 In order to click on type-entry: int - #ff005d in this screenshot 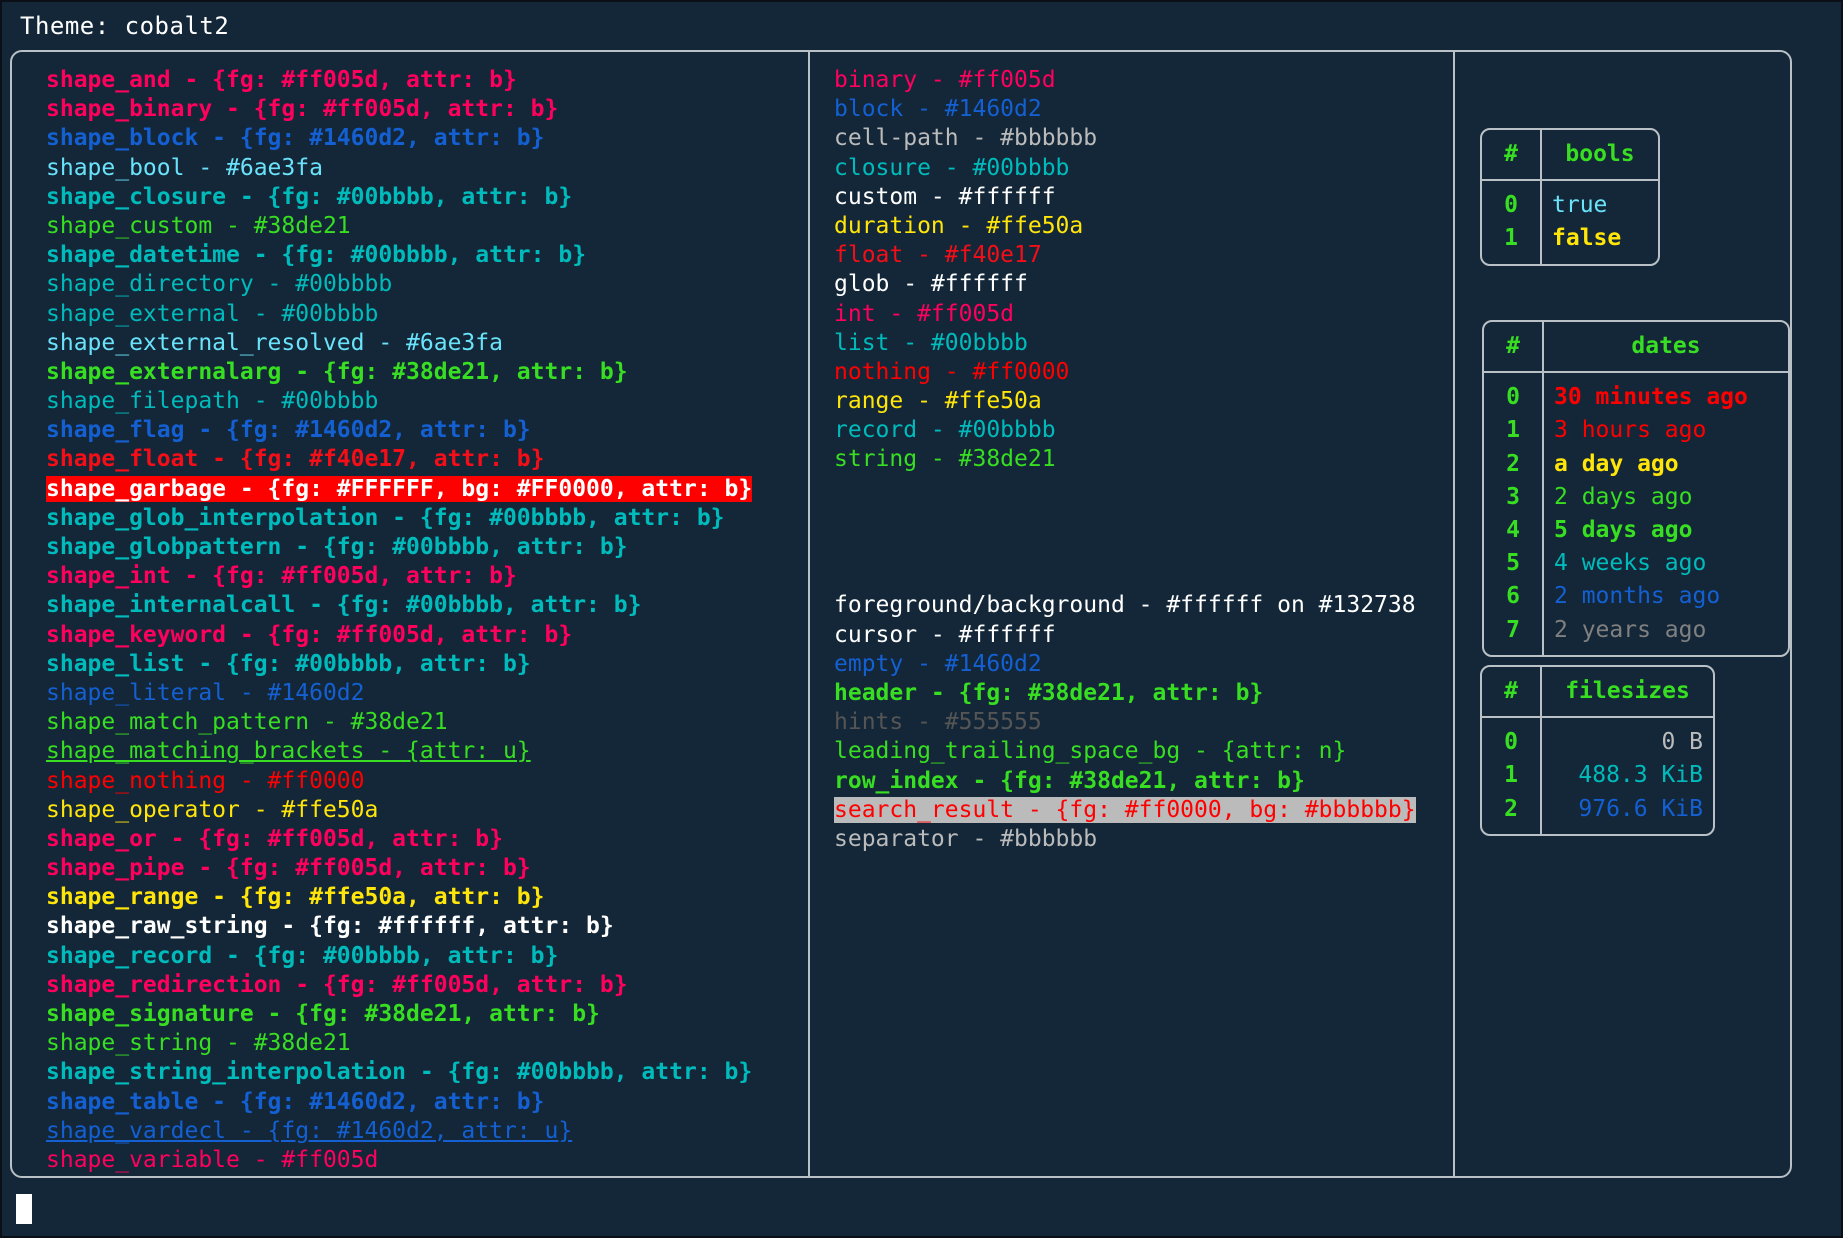, I will do `click(924, 313)`.